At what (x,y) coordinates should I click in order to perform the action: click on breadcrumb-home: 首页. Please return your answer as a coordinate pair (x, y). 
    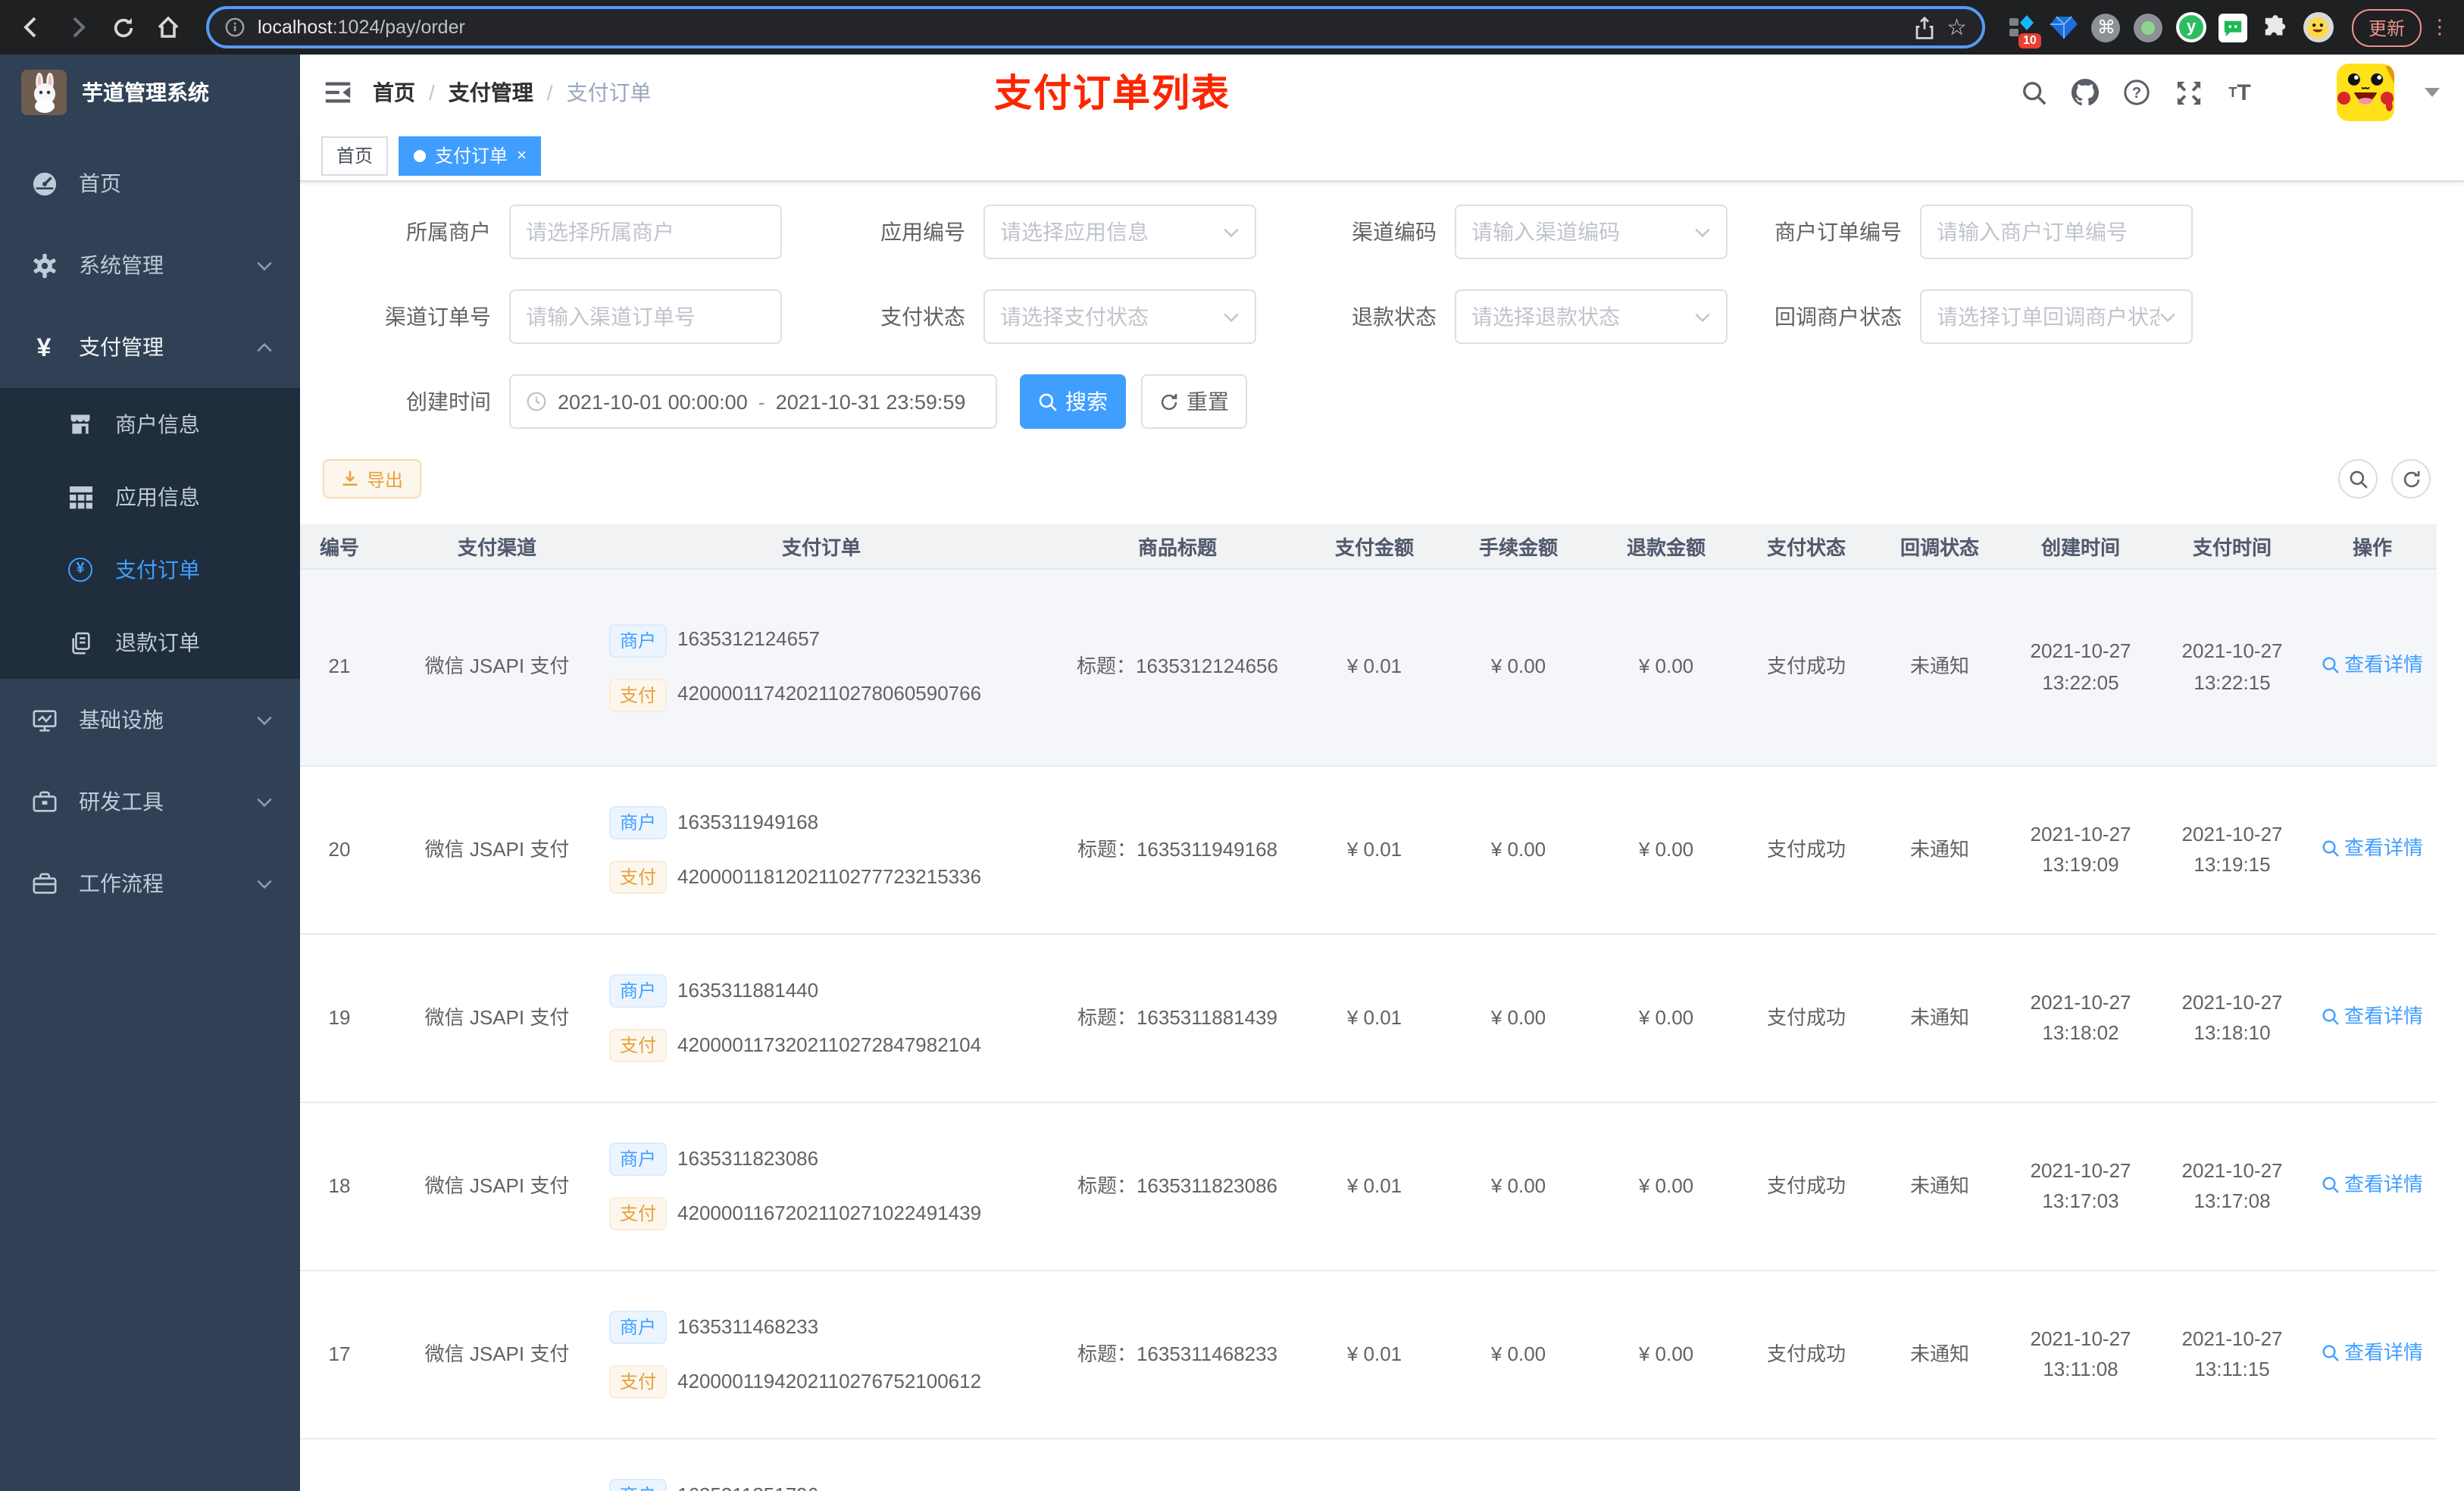
    Looking at the image, I should click on (394, 92).